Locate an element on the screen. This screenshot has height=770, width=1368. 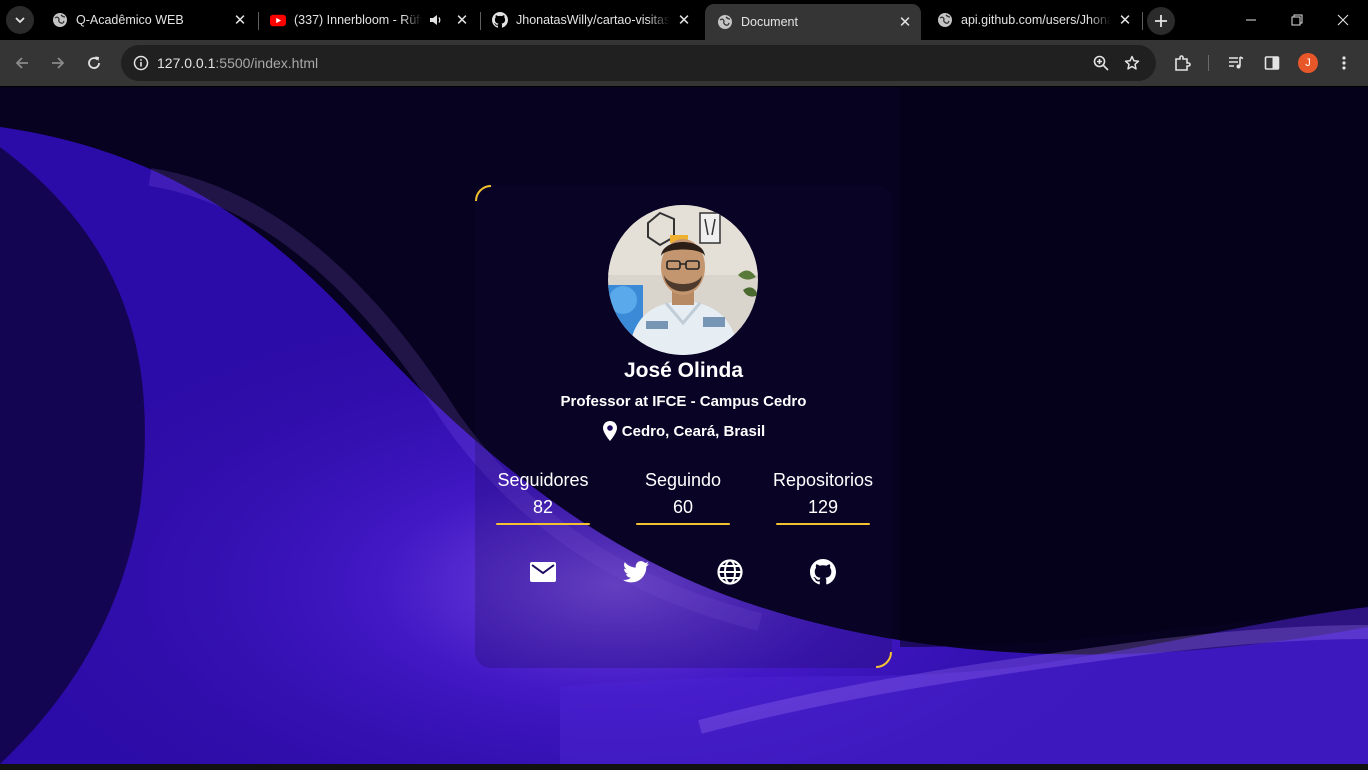
social-links is located at coordinates (683, 572).